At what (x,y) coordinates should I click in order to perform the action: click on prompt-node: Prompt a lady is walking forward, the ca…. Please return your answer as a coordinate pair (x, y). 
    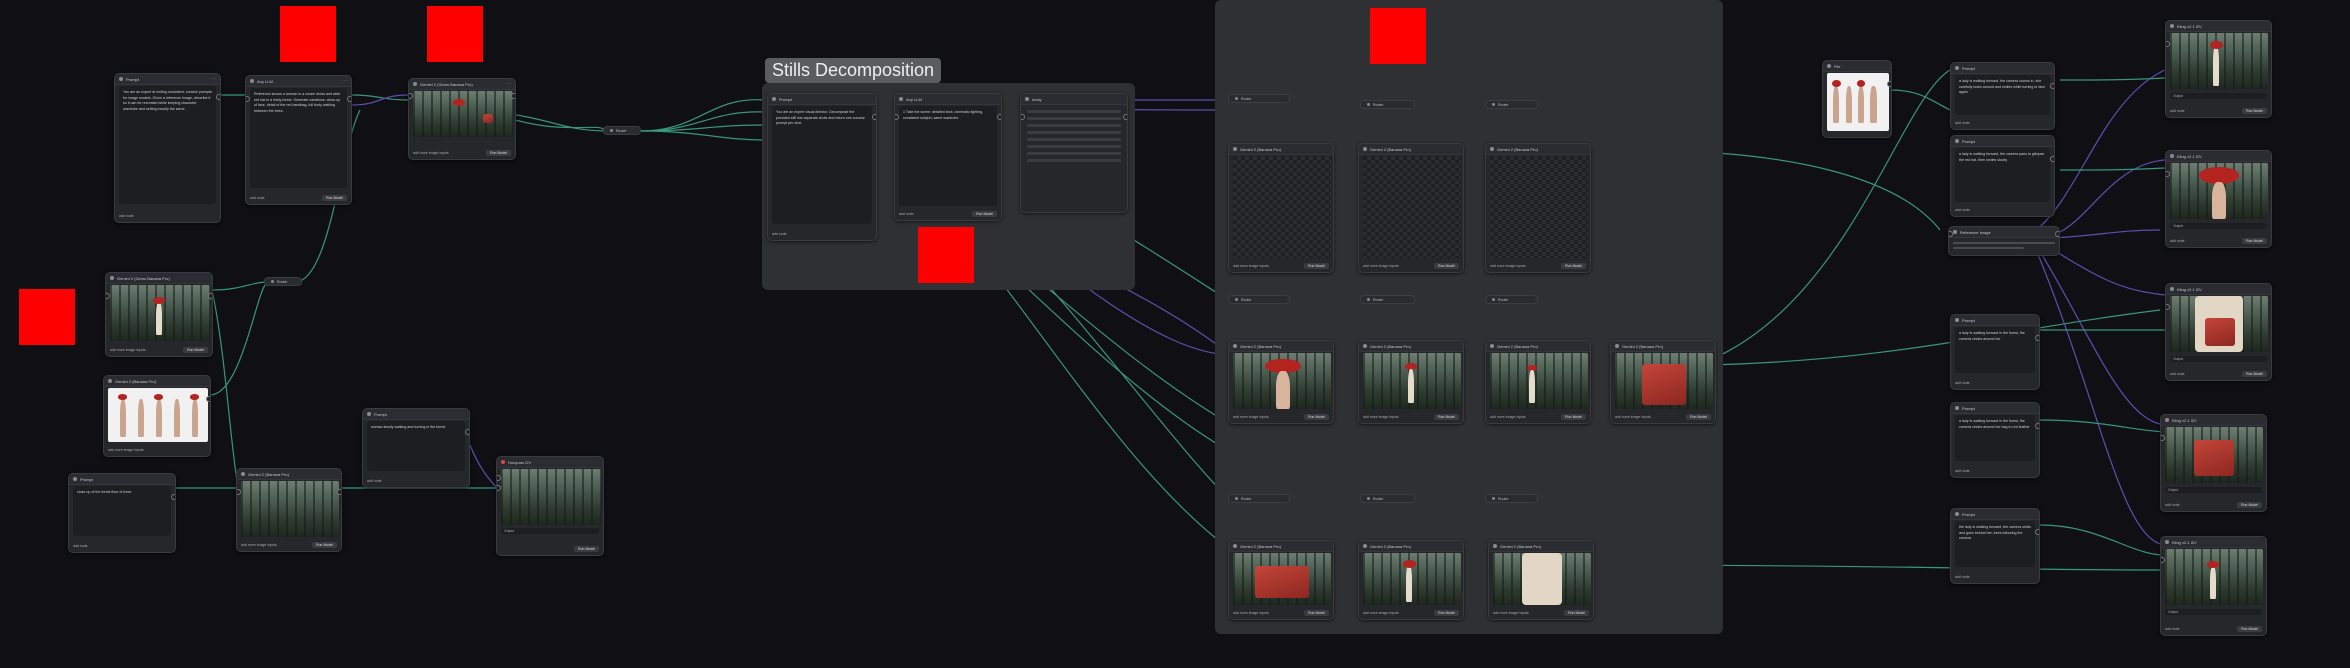
    Looking at the image, I should click on (2002, 176).